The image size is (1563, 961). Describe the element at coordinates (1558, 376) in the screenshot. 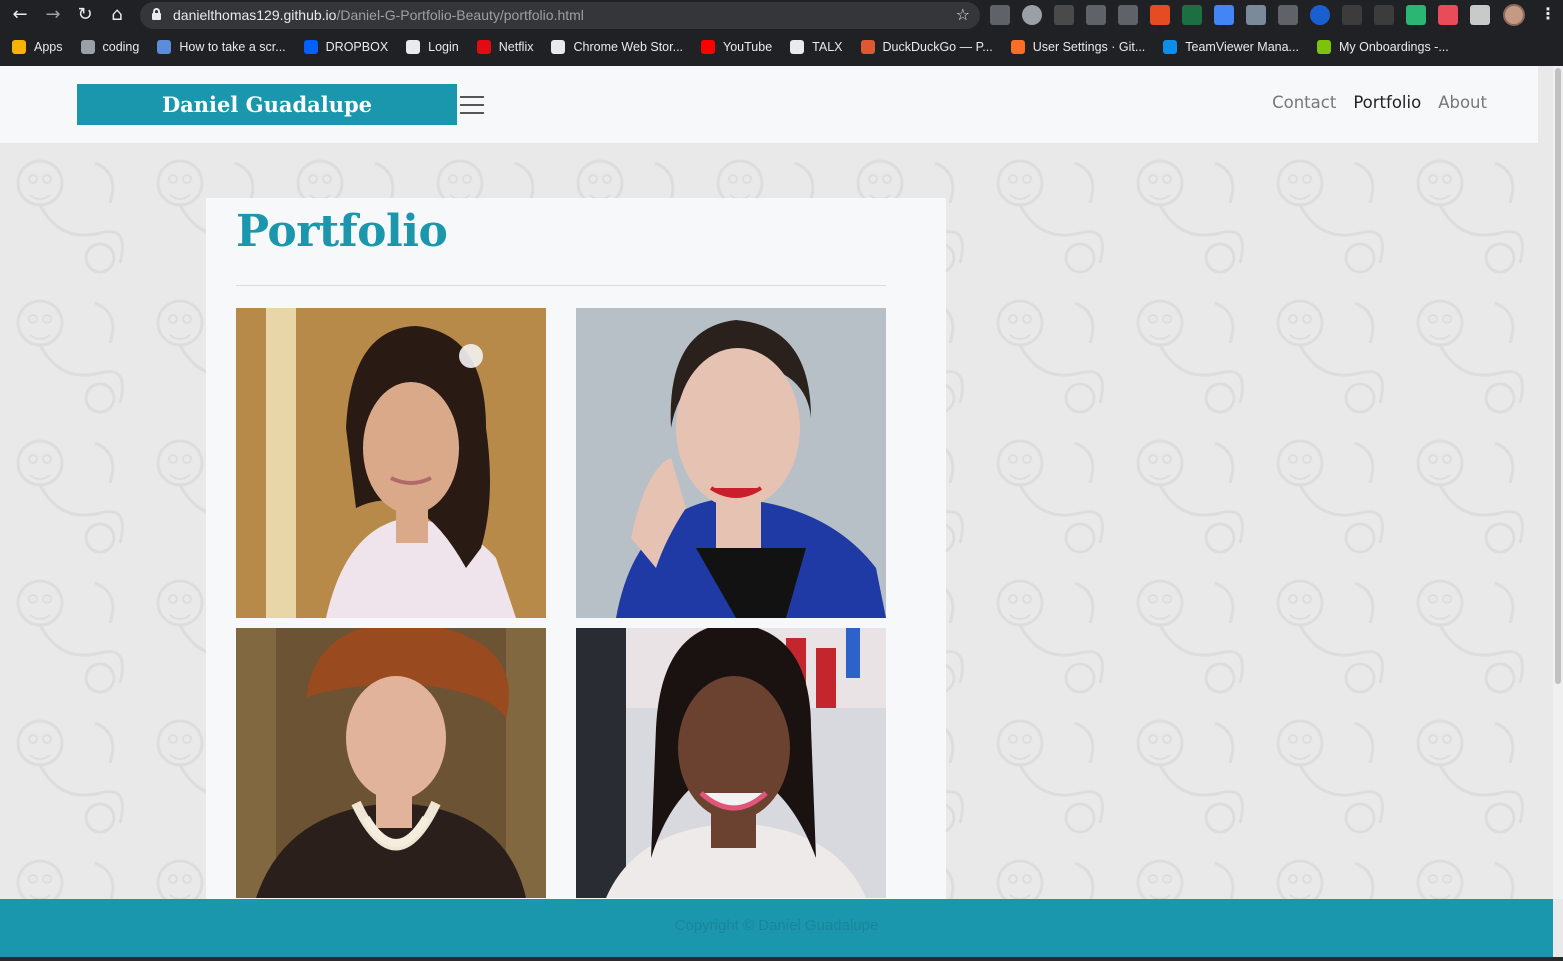

I see `scrollbar-thumb` at that location.